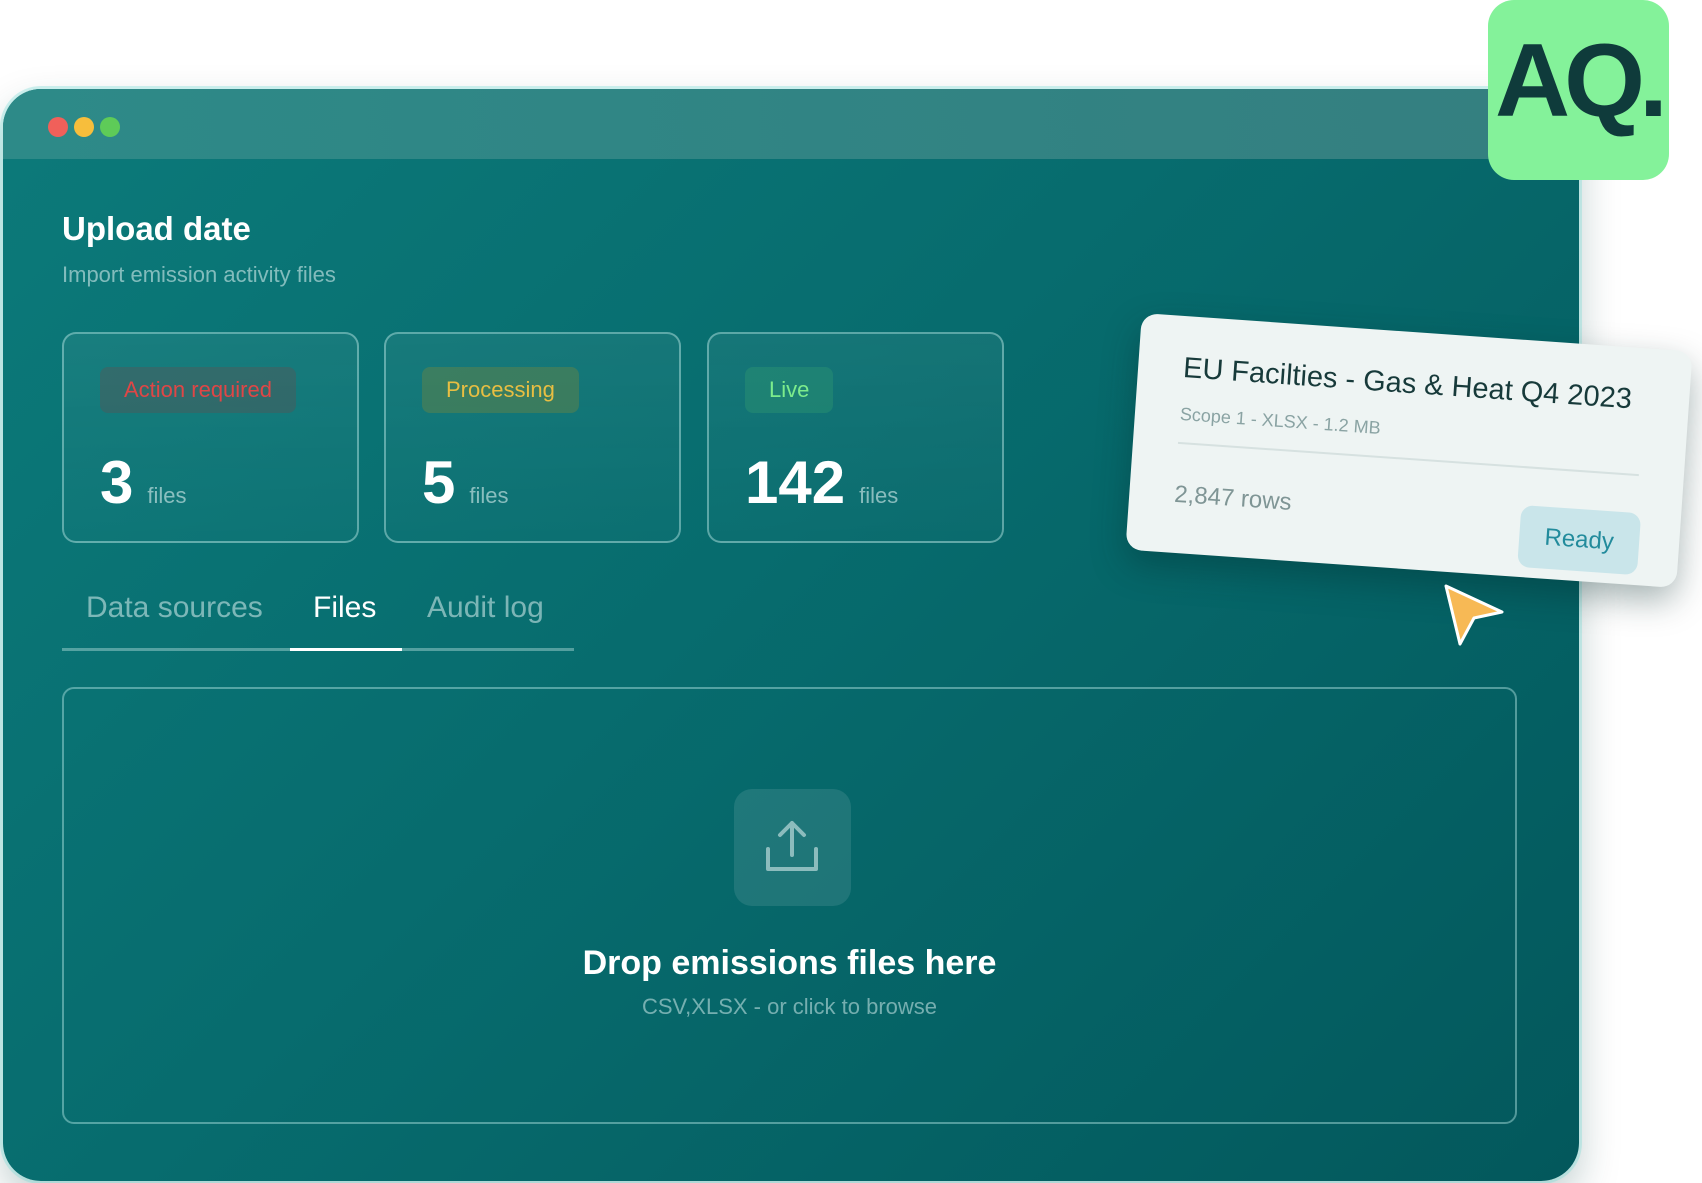 This screenshot has height=1183, width=1702. Describe the element at coordinates (789, 1007) in the screenshot. I see `dropzone-subtitle: CSV,XLSX - or click to browse` at that location.